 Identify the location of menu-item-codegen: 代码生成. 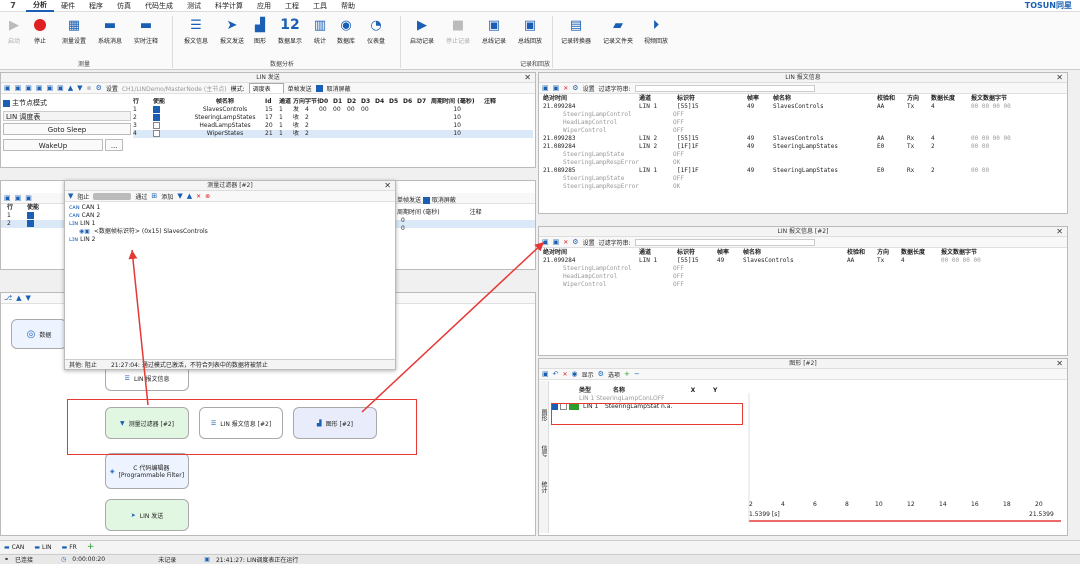
(159, 6).